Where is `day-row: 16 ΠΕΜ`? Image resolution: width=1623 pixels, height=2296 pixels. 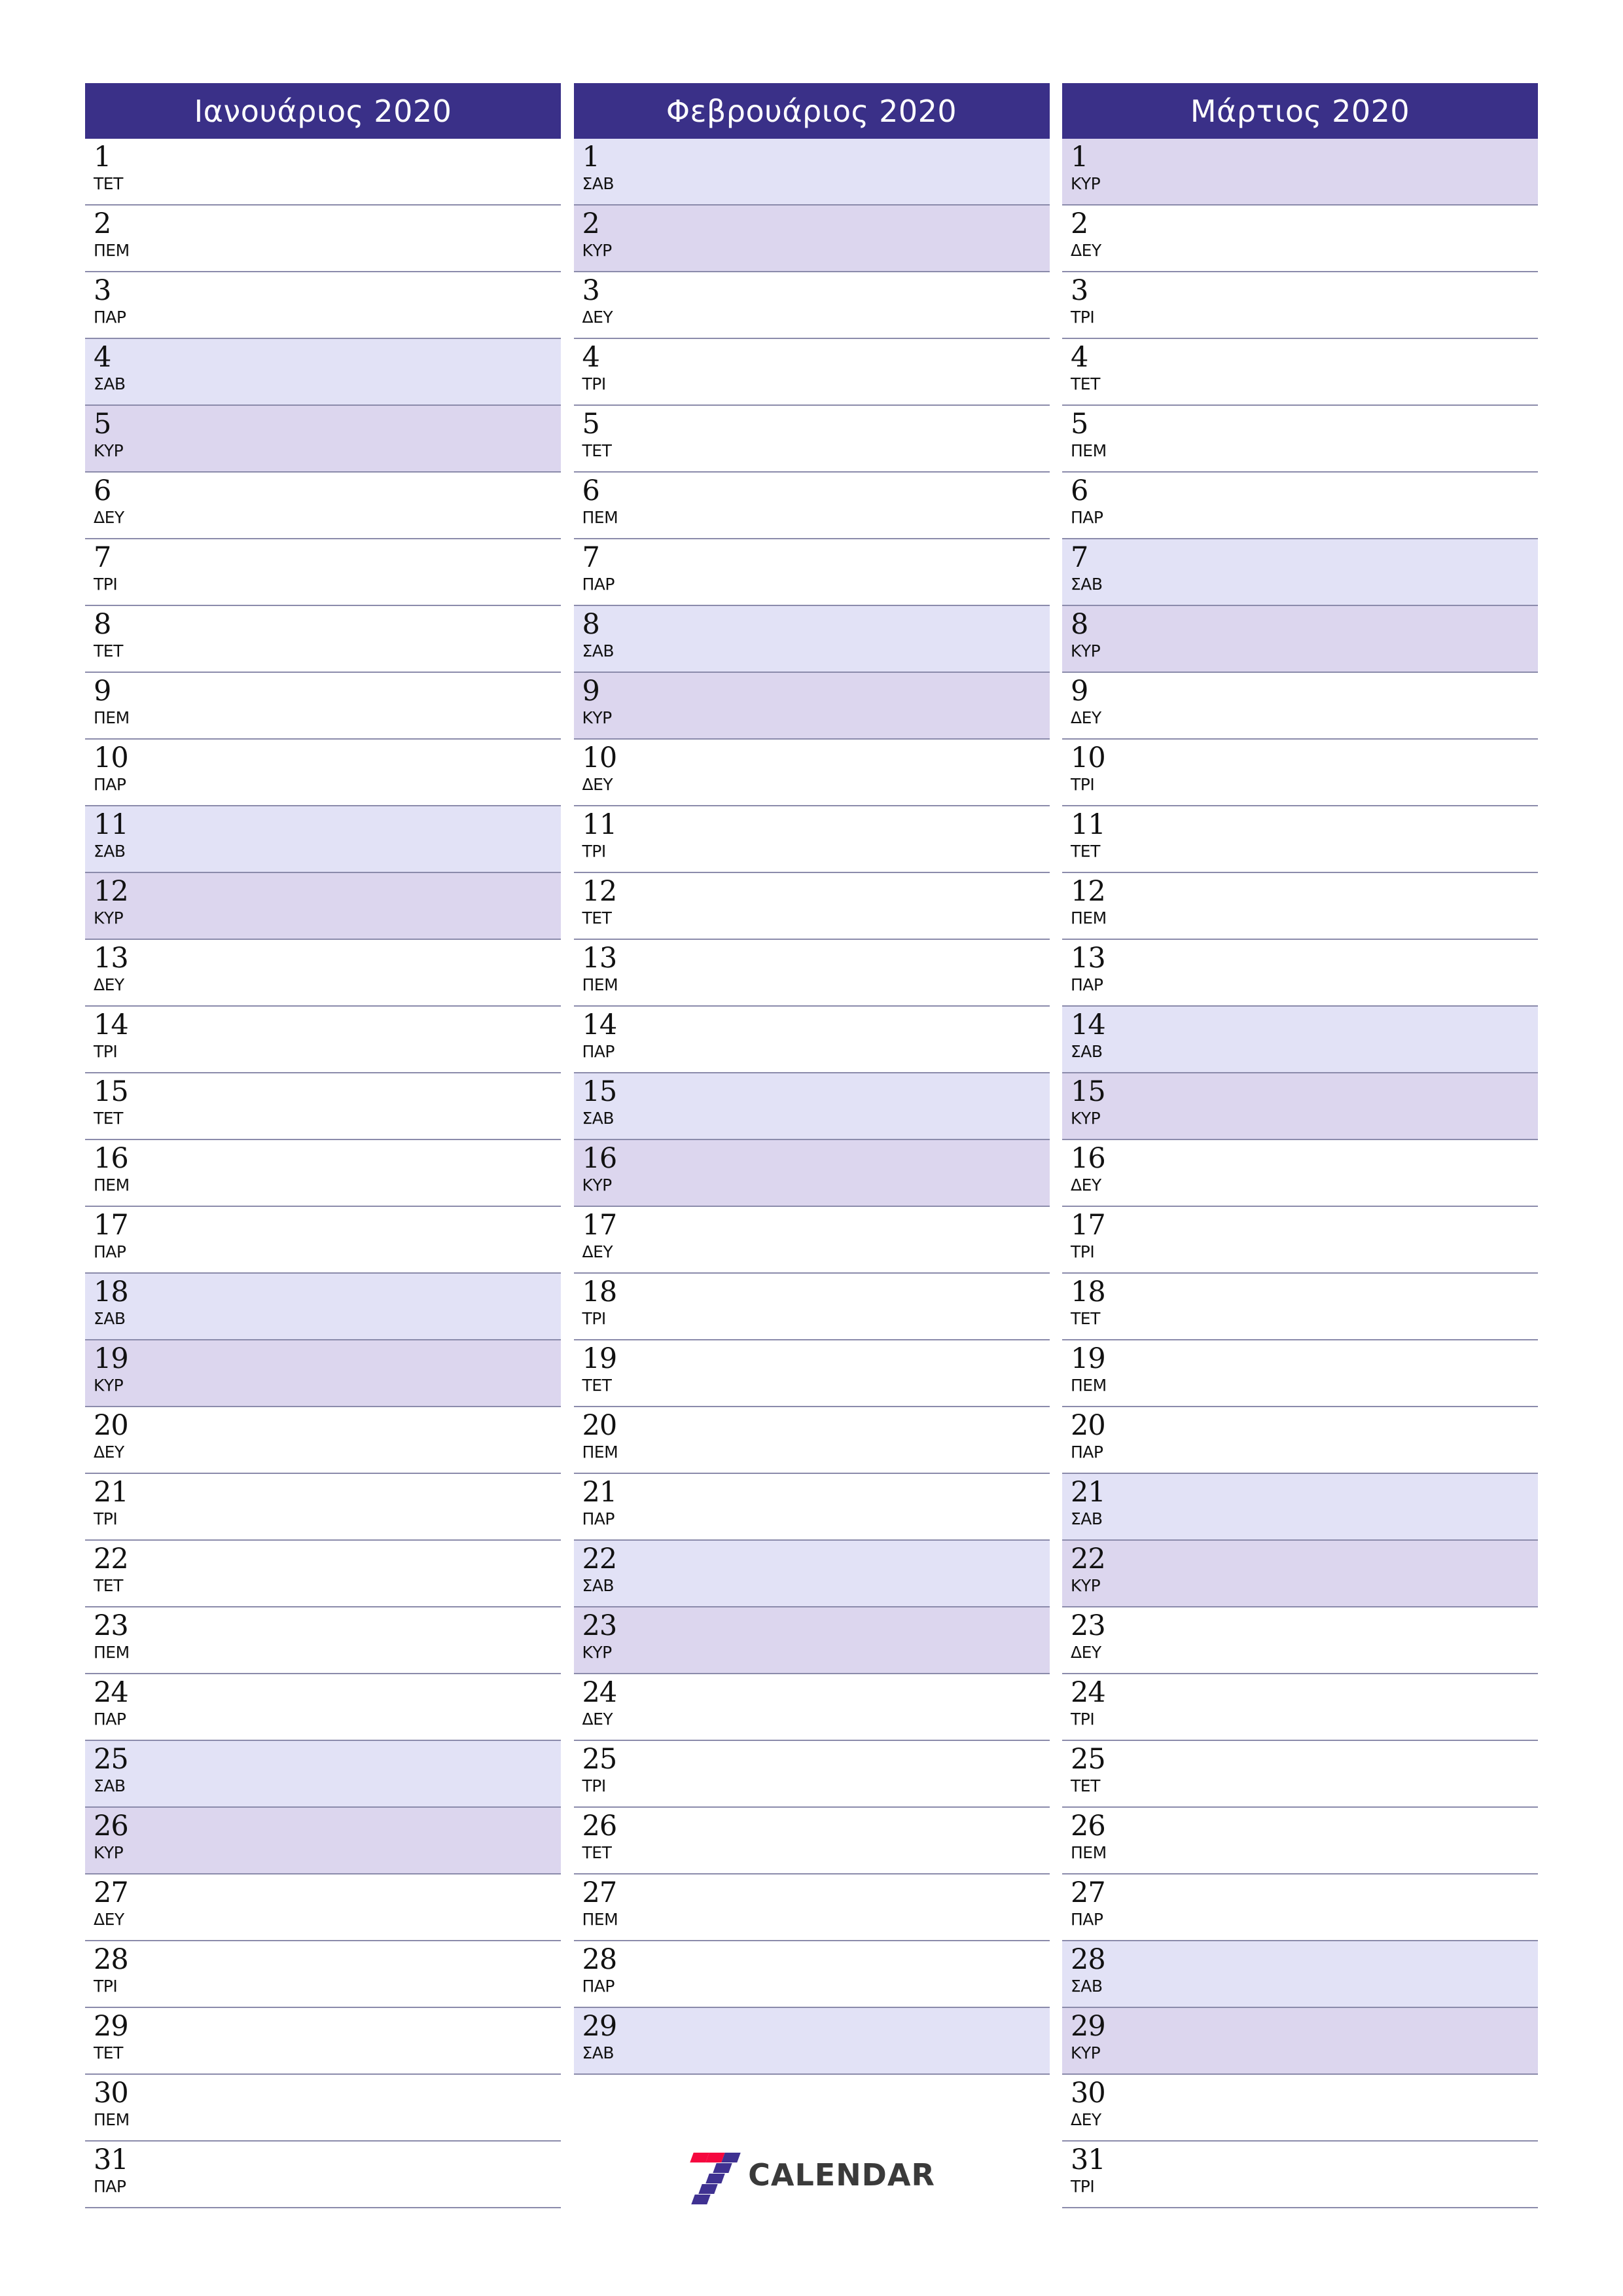 day-row: 16 ΠΕΜ is located at coordinates (323, 1173).